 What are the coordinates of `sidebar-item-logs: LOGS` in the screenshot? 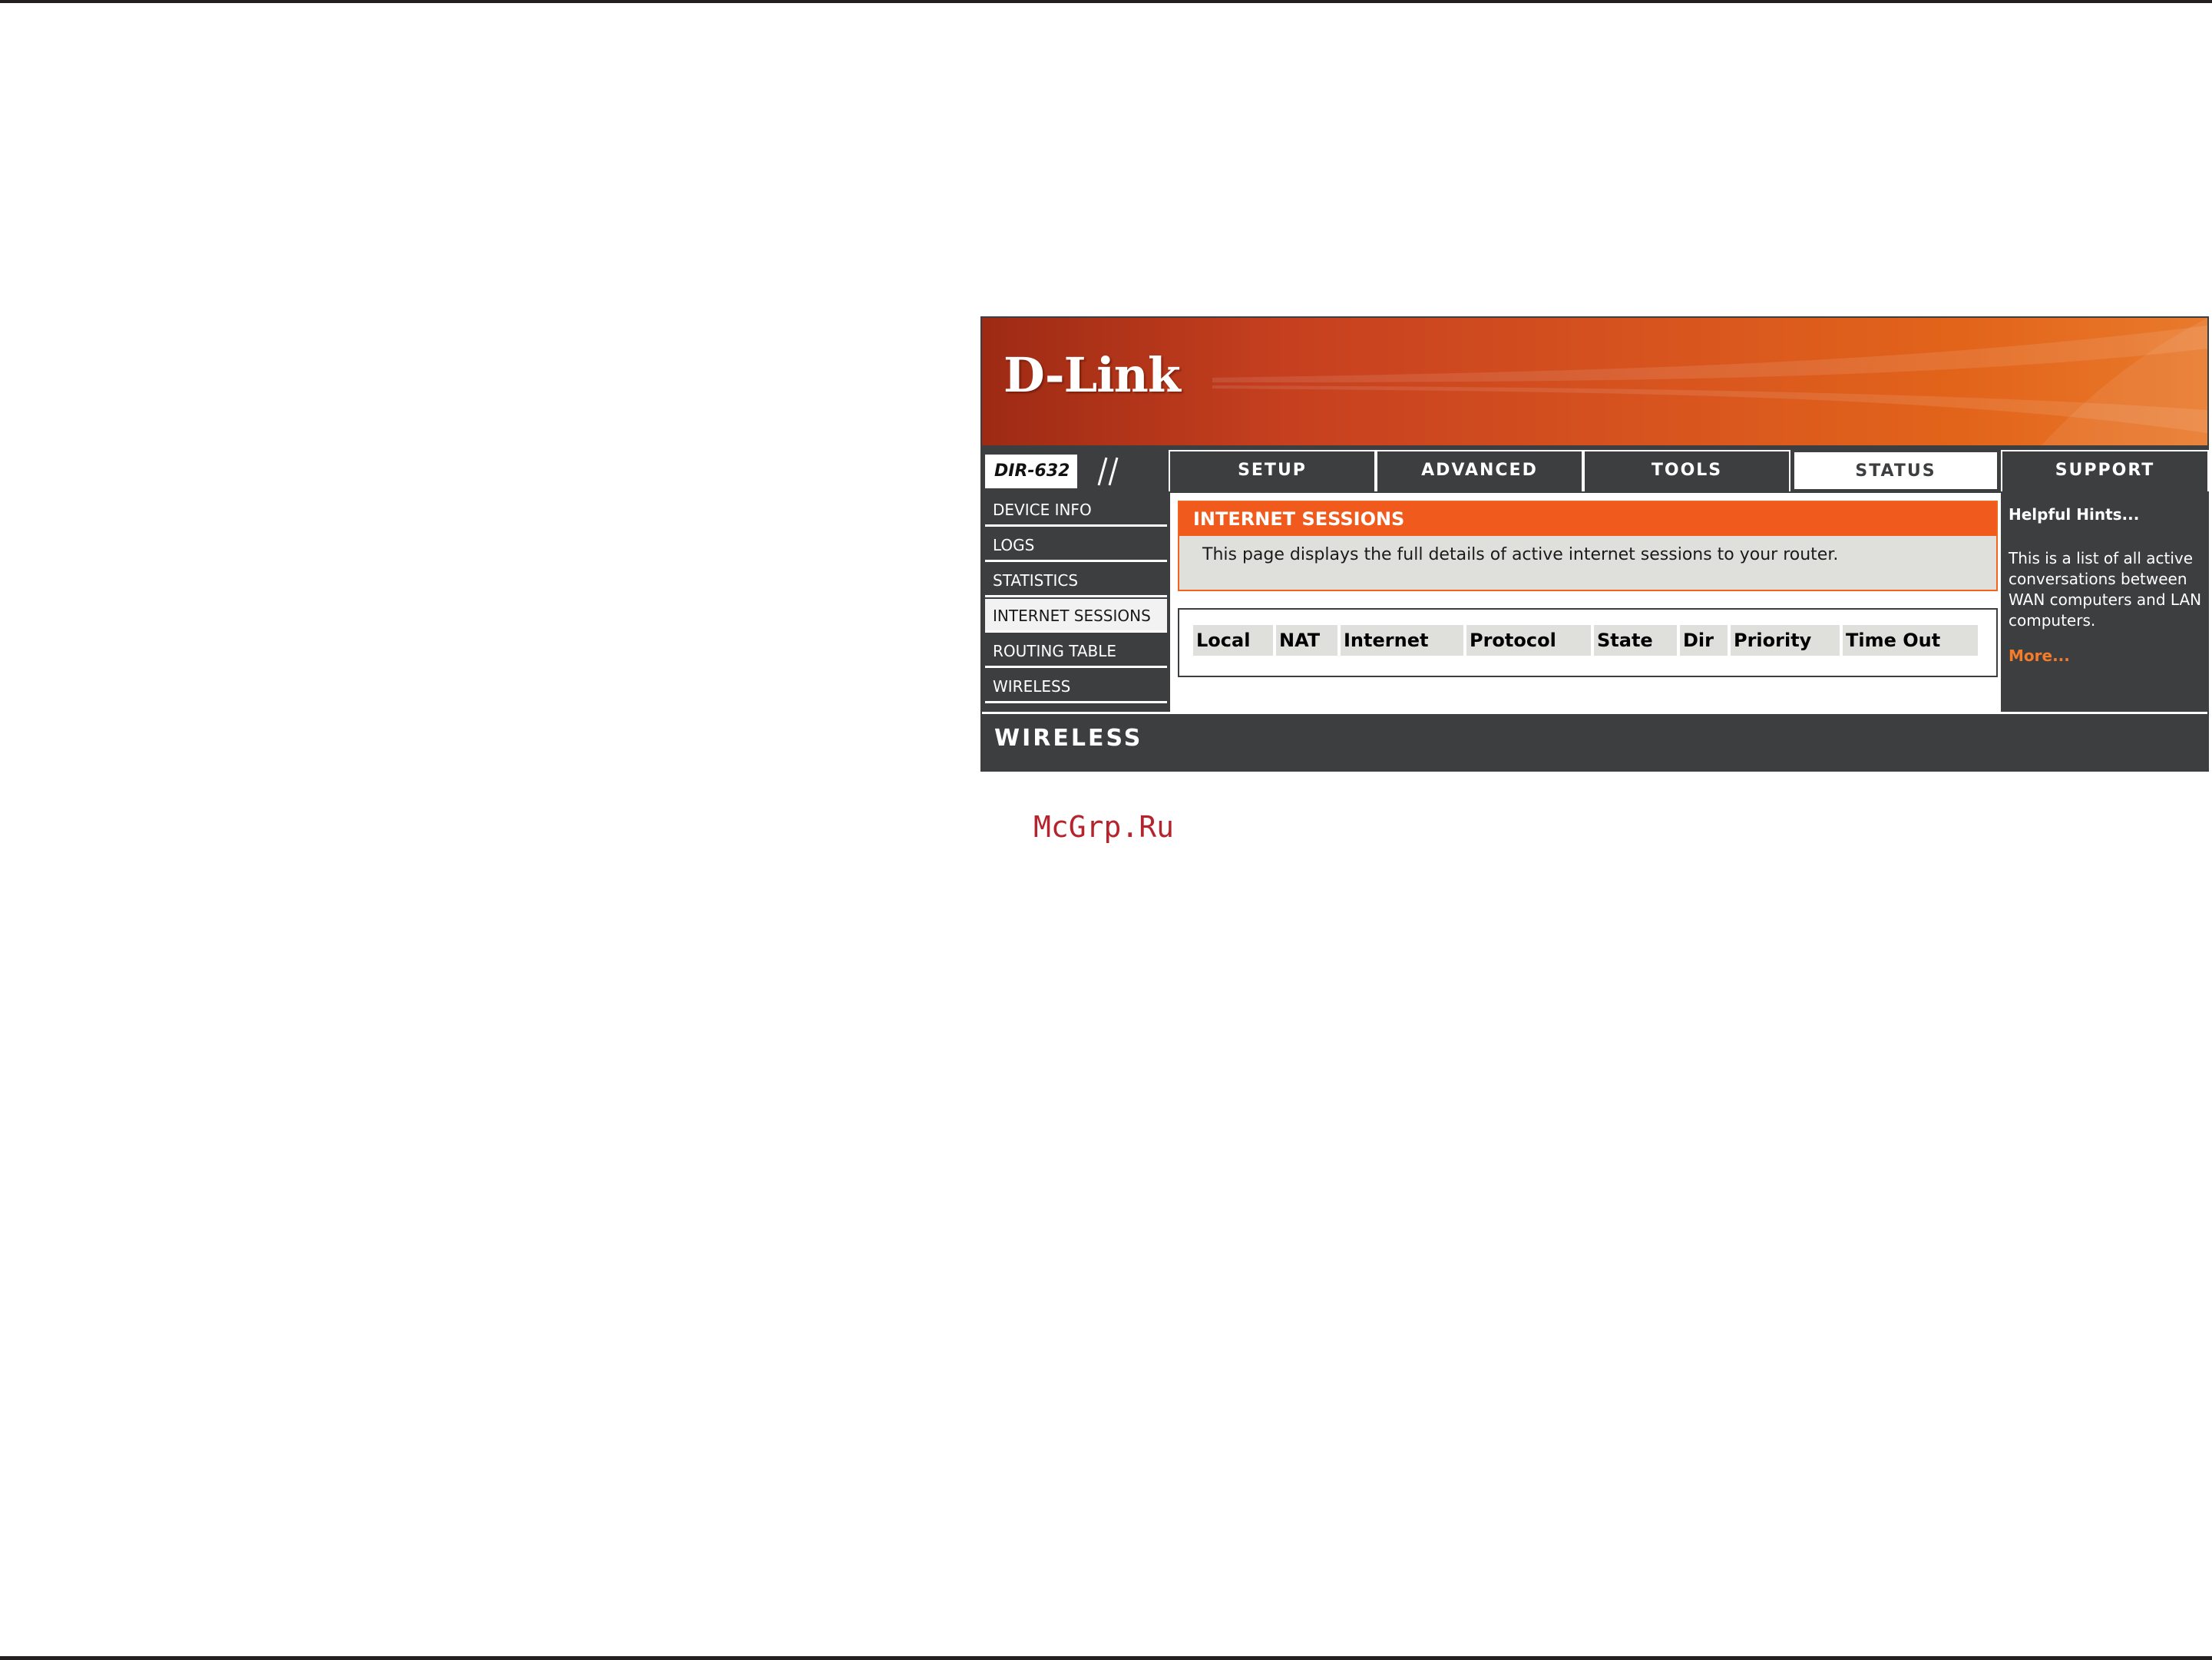 It's located at (1076, 545).